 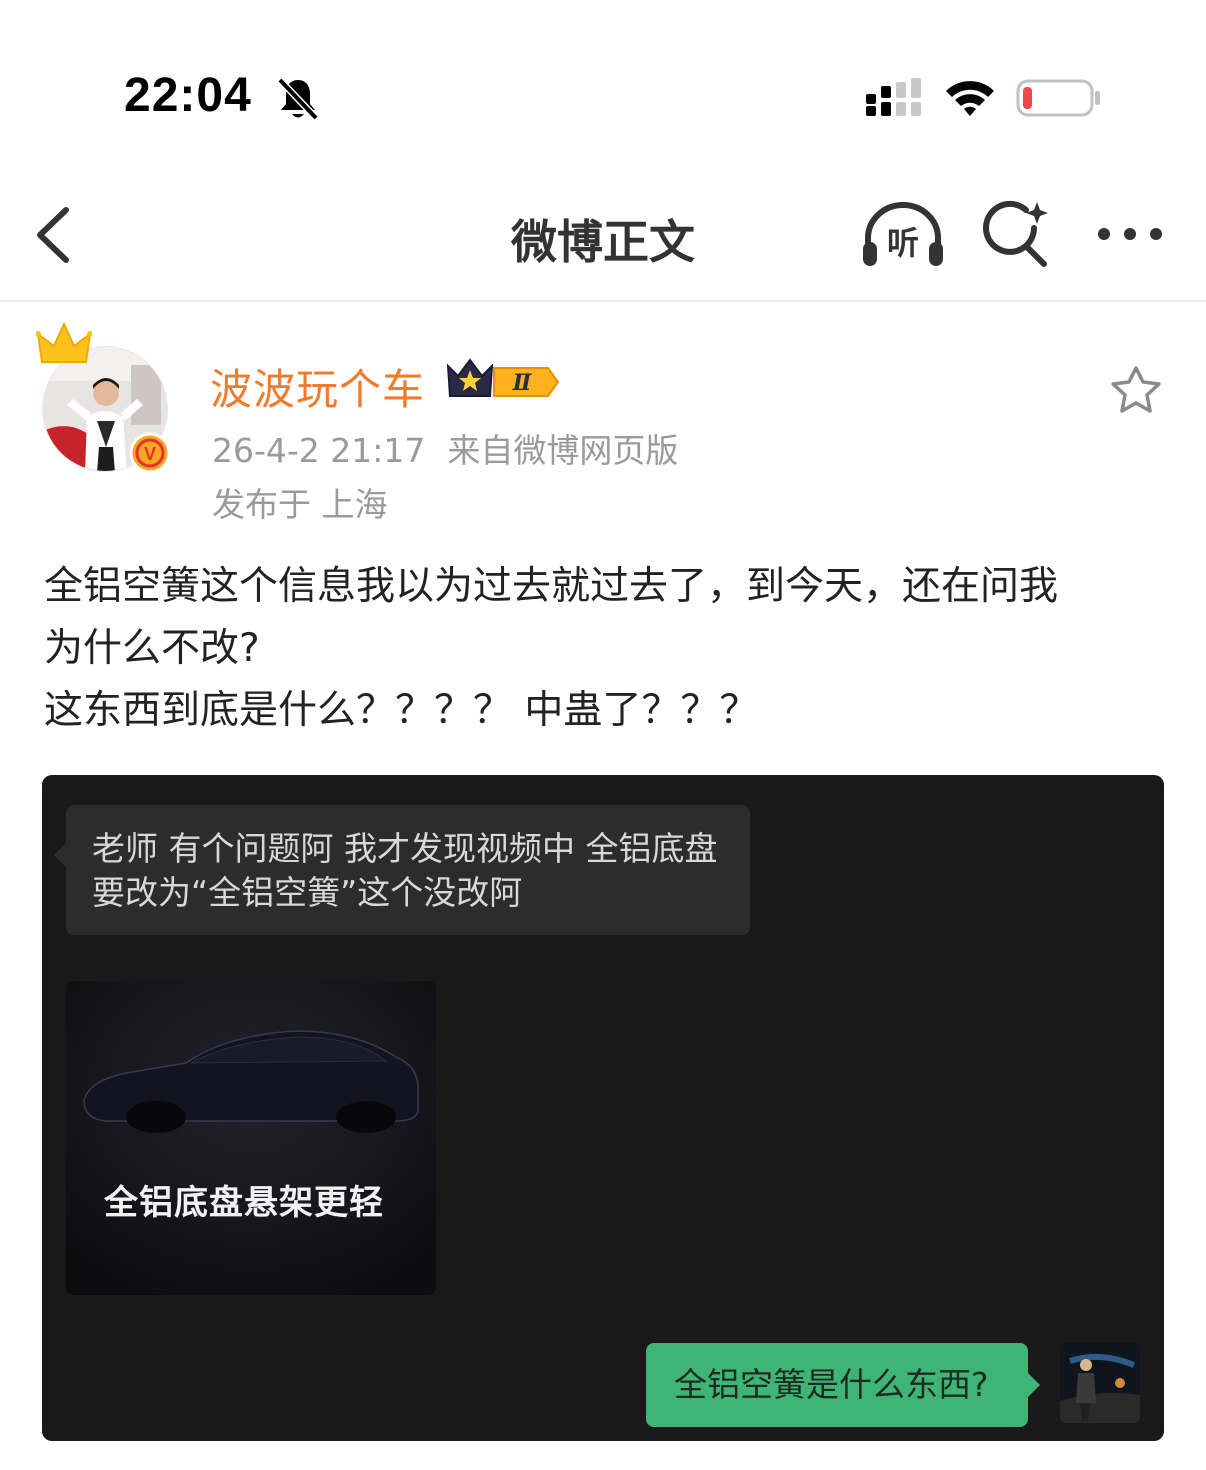 I want to click on verified-badge-icon: V, so click(x=150, y=453).